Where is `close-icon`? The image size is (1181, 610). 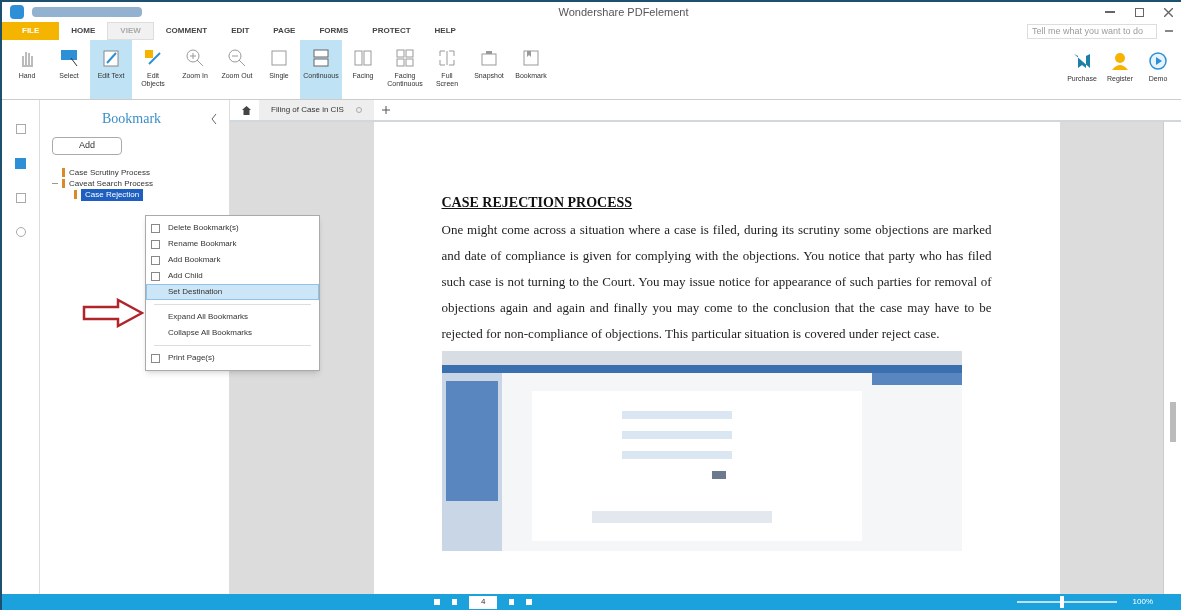
close-icon is located at coordinates (1168, 12).